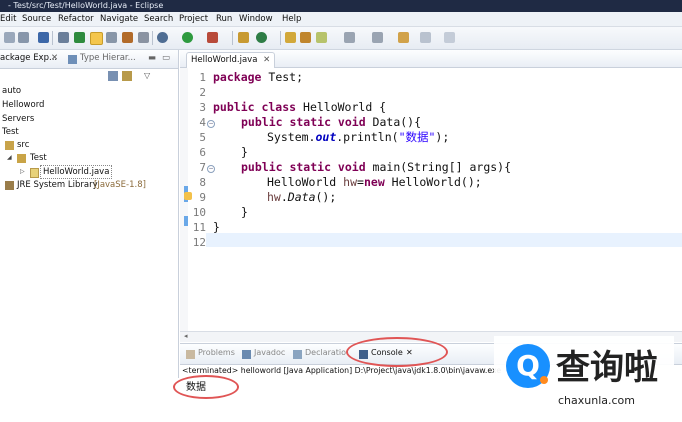 The height and width of the screenshot is (422, 682). What do you see at coordinates (202, 167) in the screenshot?
I see `line-number: 7` at bounding box center [202, 167].